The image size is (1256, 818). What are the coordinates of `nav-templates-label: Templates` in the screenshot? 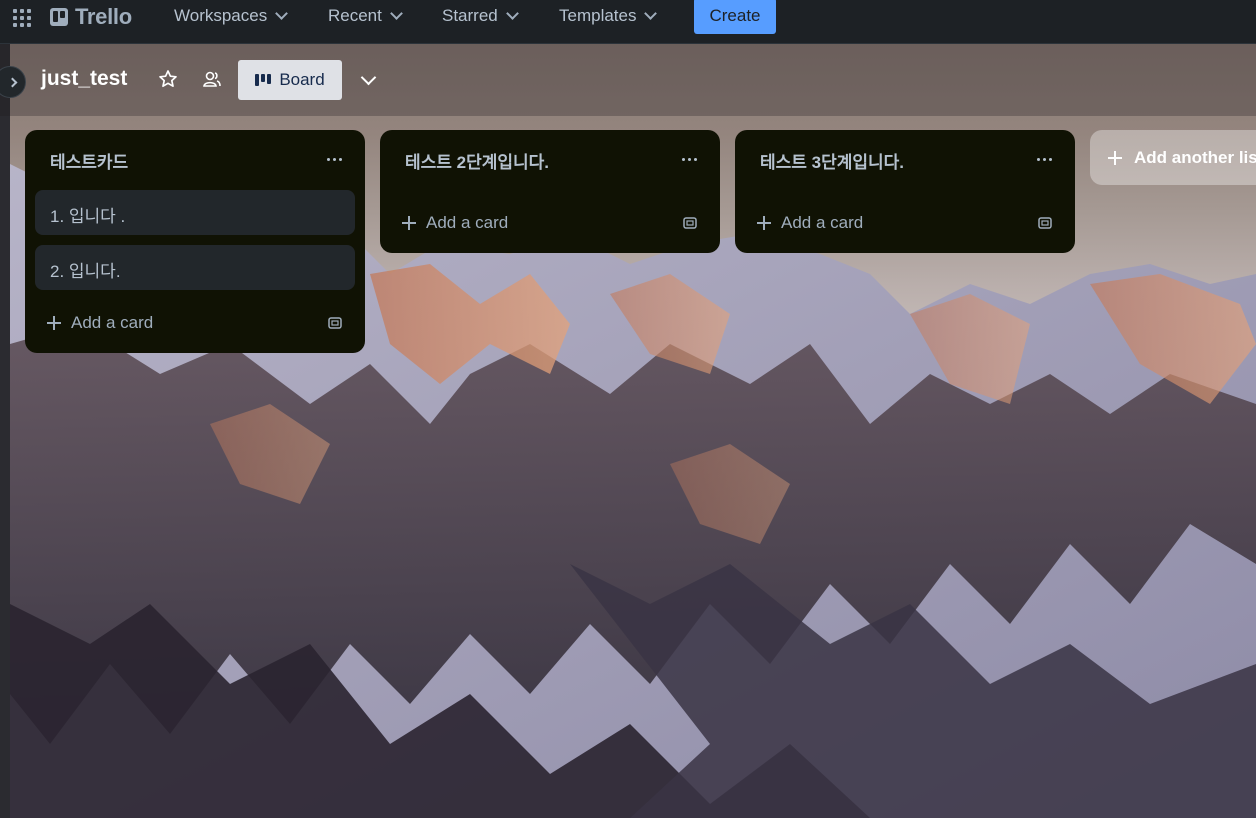 It's located at (598, 15).